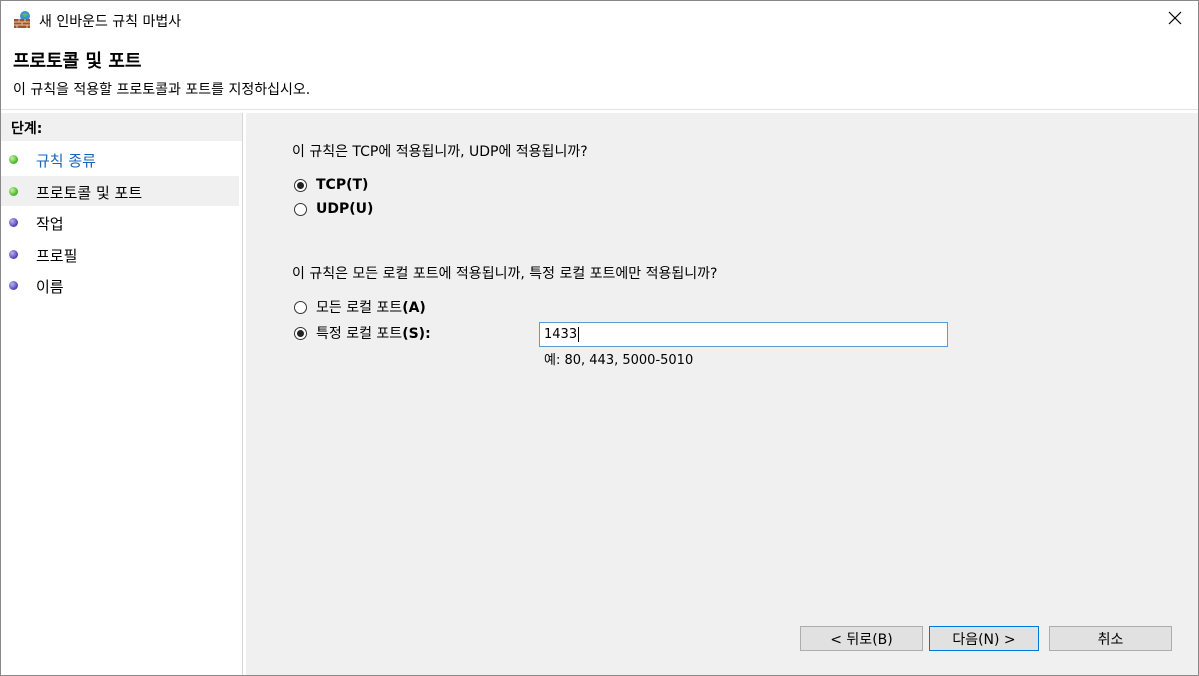 Image resolution: width=1199 pixels, height=676 pixels. Describe the element at coordinates (50, 287) in the screenshot. I see `step-label: 이름` at that location.